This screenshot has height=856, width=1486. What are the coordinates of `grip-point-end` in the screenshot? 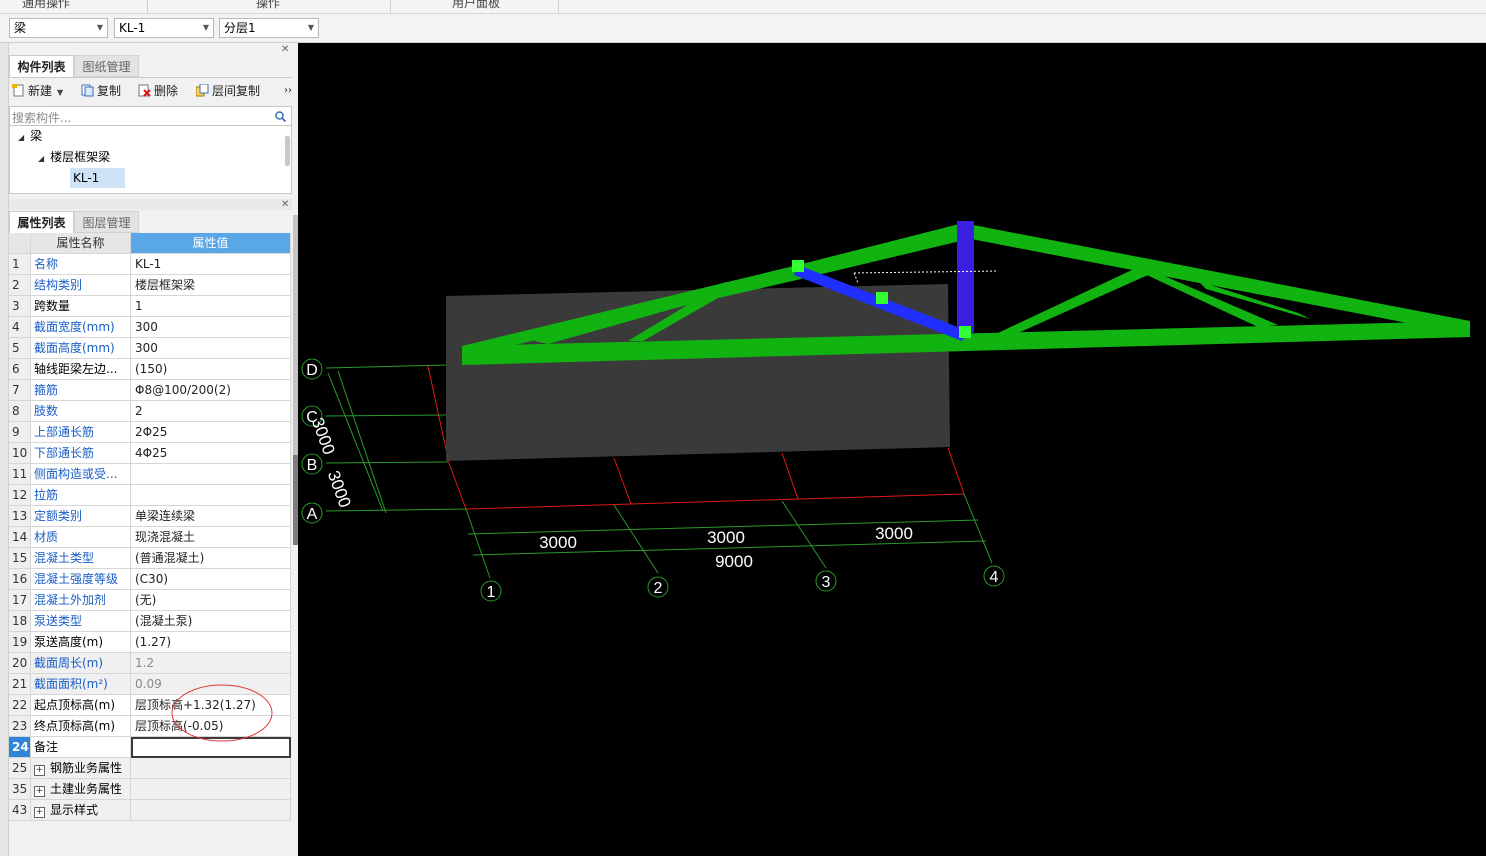 It's located at (965, 332).